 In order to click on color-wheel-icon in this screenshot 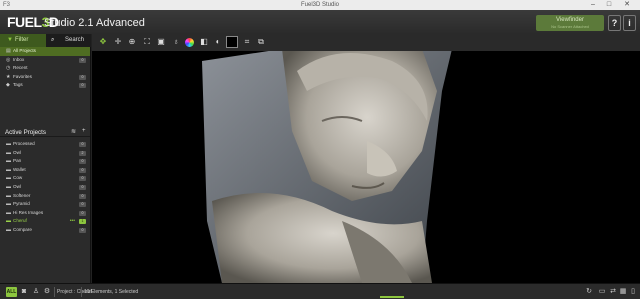, I will do `click(189, 42)`.